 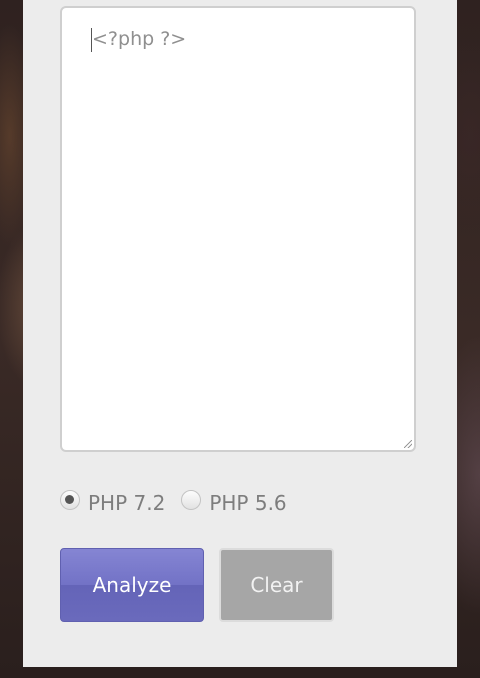 What do you see at coordinates (276, 585) in the screenshot?
I see `clear-button: Clear` at bounding box center [276, 585].